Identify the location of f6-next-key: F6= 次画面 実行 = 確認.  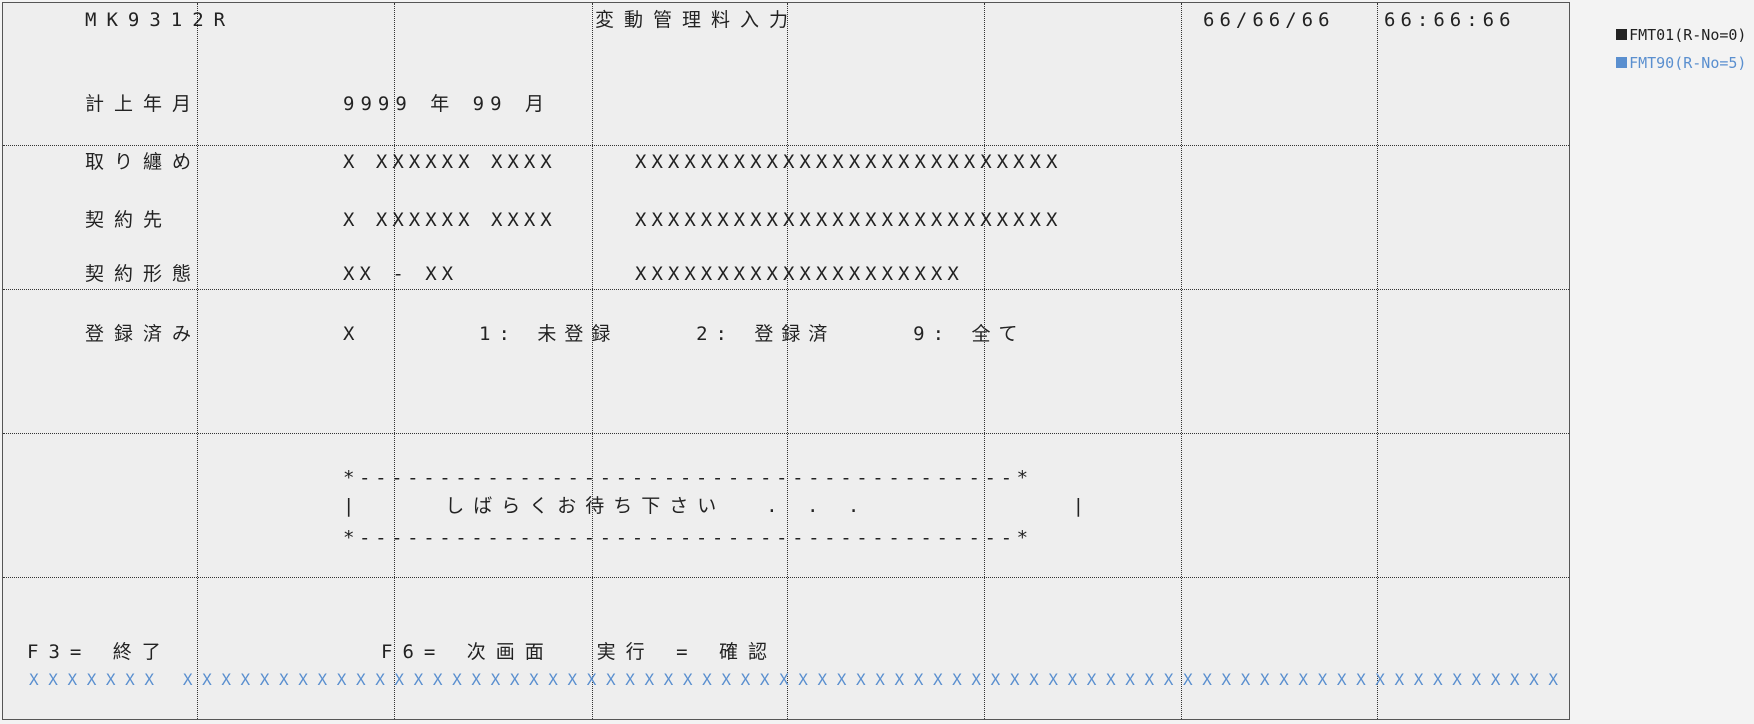
(579, 652).